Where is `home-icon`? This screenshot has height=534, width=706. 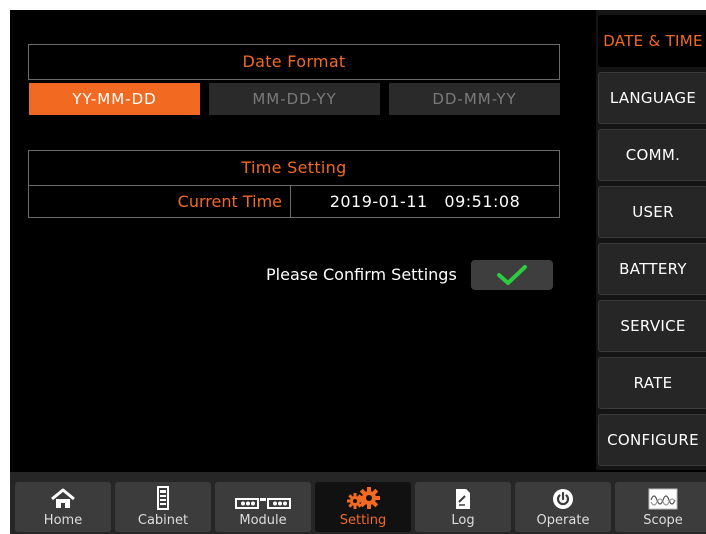 home-icon is located at coordinates (63, 498).